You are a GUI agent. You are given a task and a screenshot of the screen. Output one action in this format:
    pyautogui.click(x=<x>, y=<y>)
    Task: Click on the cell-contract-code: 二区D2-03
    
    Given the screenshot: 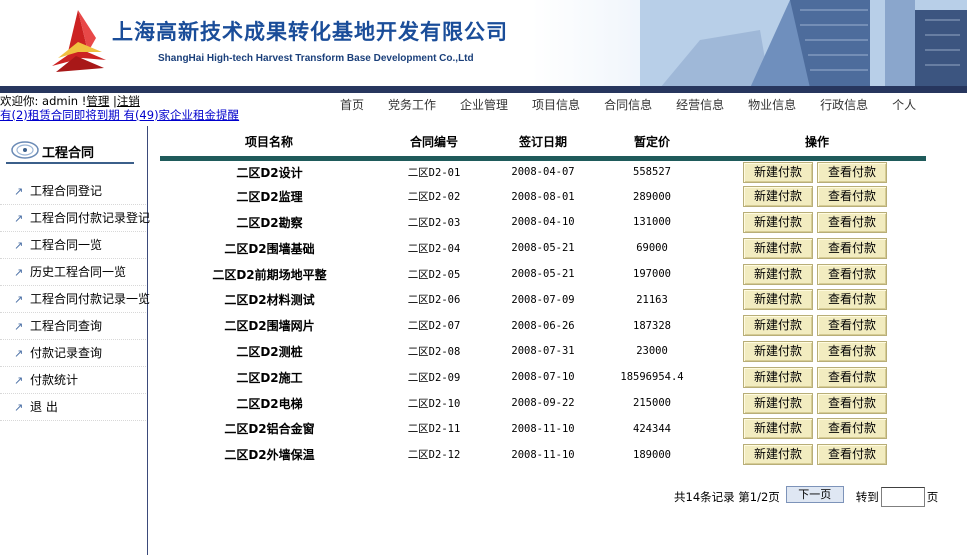 What is the action you would take?
    pyautogui.click(x=434, y=222)
    